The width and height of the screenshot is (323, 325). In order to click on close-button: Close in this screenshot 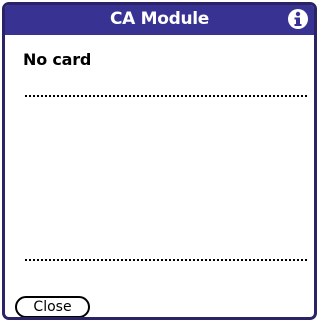, I will do `click(52, 306)`.